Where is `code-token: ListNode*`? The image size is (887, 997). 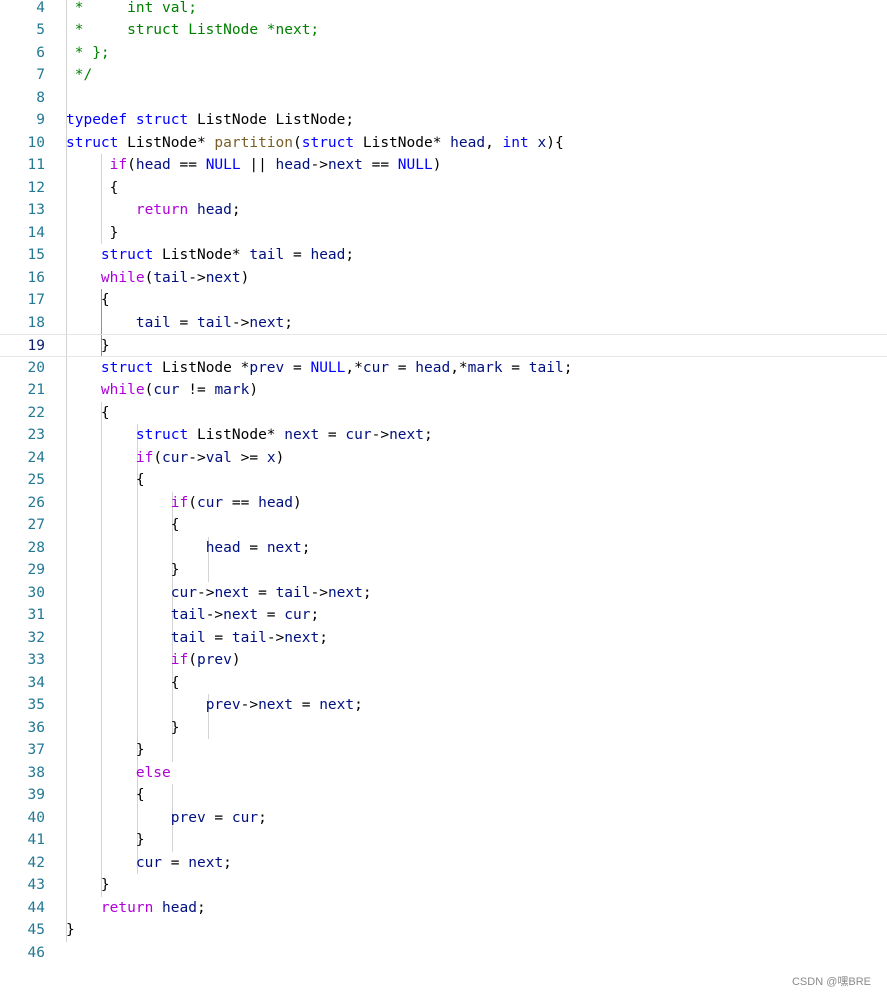 code-token: ListNode* is located at coordinates (402, 142).